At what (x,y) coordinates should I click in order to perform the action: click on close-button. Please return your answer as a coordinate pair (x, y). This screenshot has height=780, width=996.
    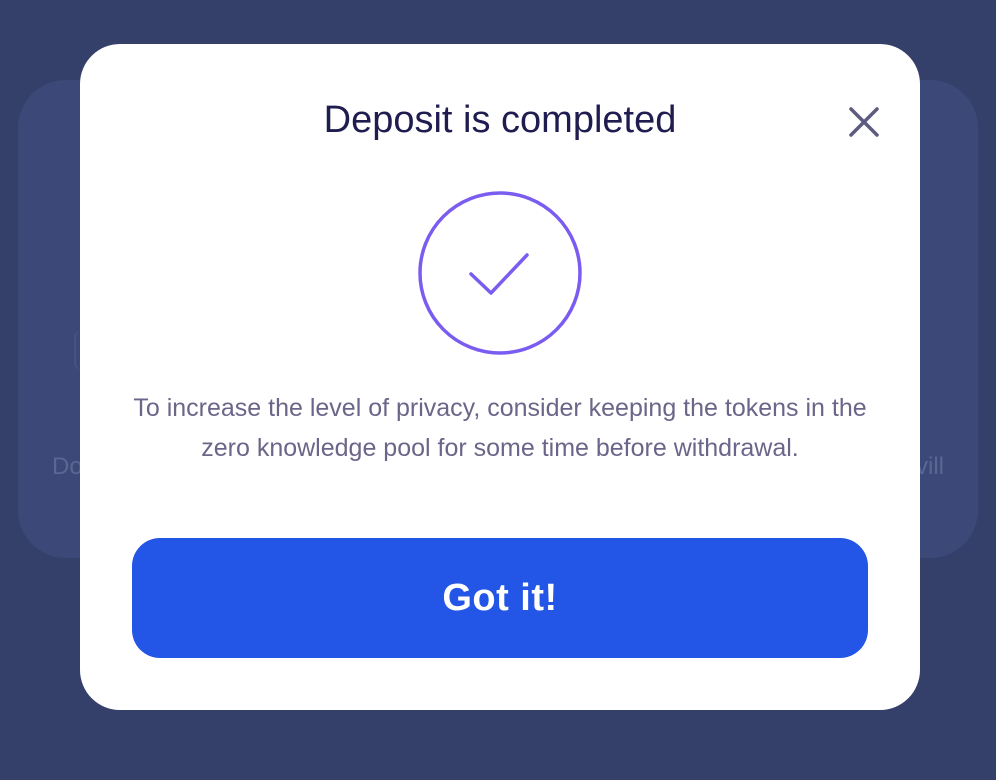
    Looking at the image, I should click on (864, 122).